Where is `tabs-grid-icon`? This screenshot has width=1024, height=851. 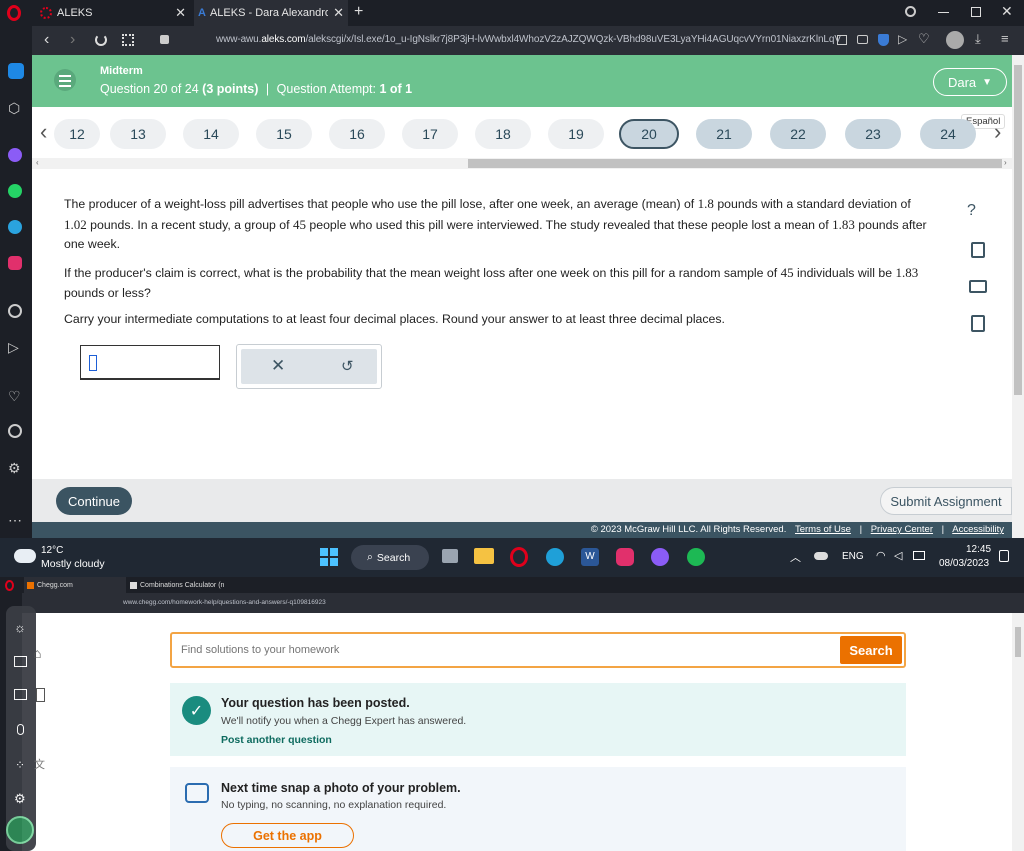
tabs-grid-icon is located at coordinates (128, 40).